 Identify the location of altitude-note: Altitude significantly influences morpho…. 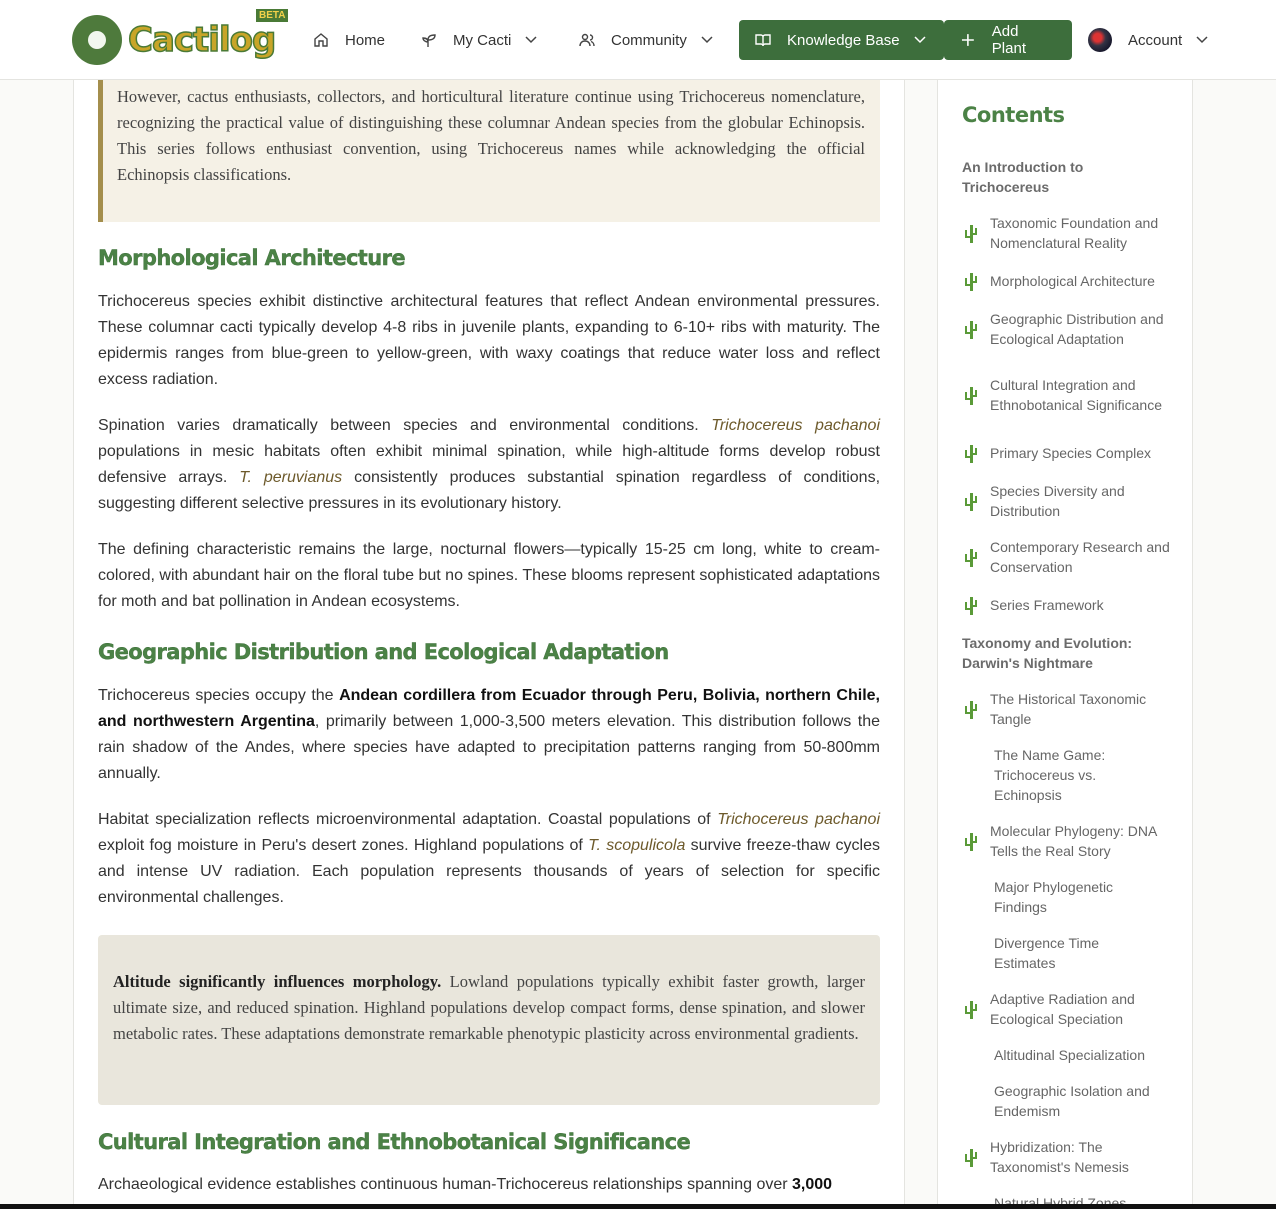
(489, 1020).